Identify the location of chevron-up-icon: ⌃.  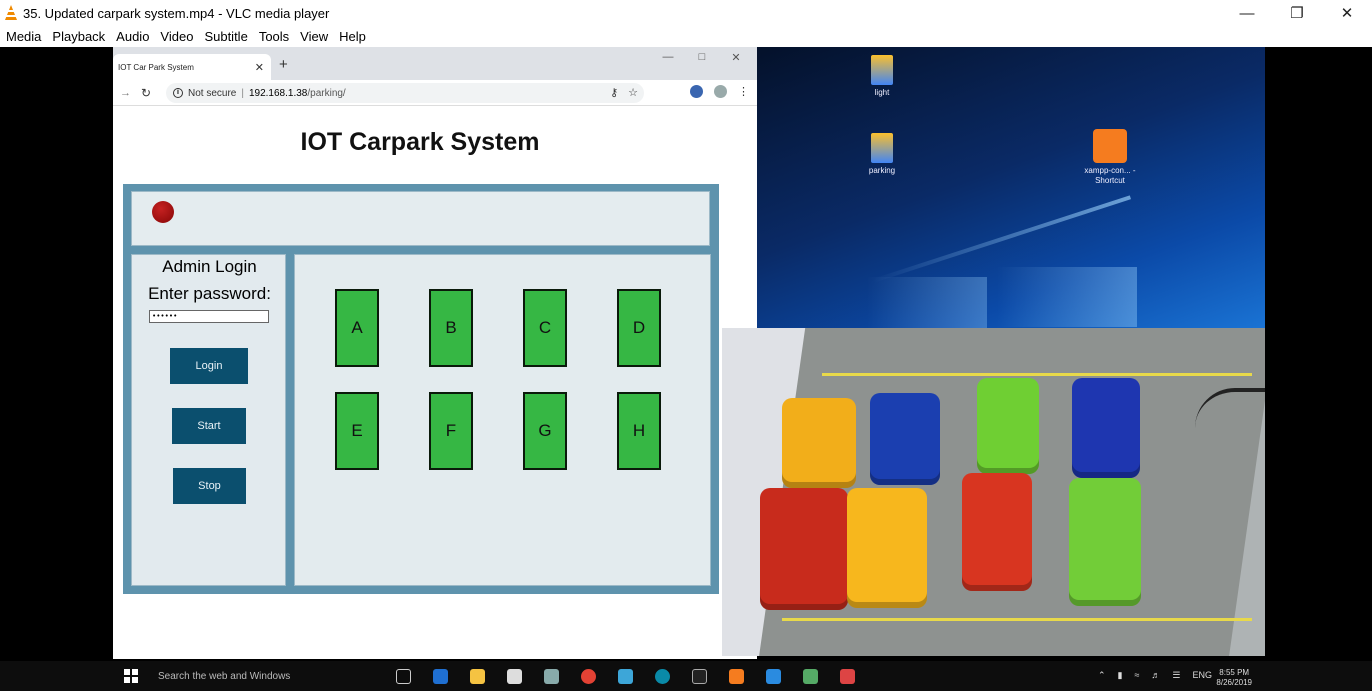
(1102, 675).